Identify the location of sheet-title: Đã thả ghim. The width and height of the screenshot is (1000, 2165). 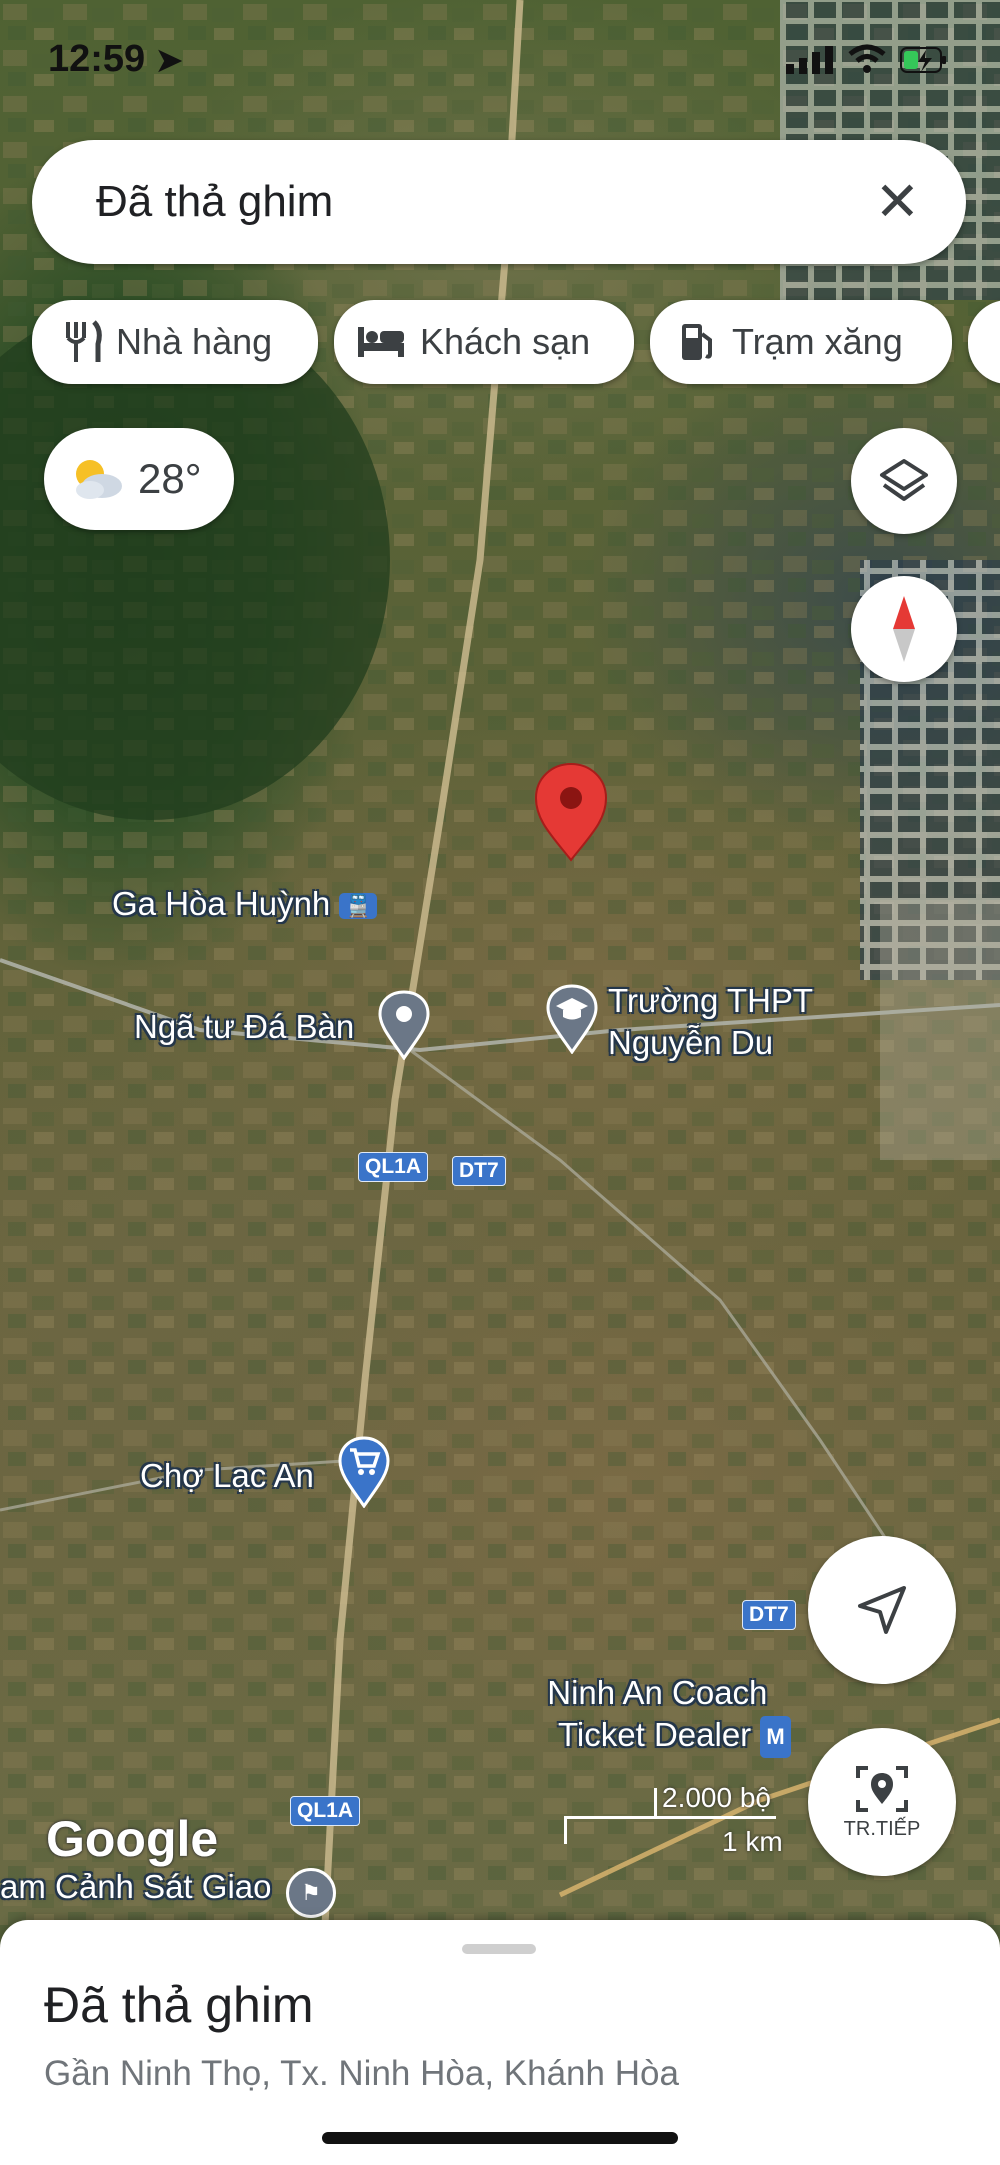
(179, 2005).